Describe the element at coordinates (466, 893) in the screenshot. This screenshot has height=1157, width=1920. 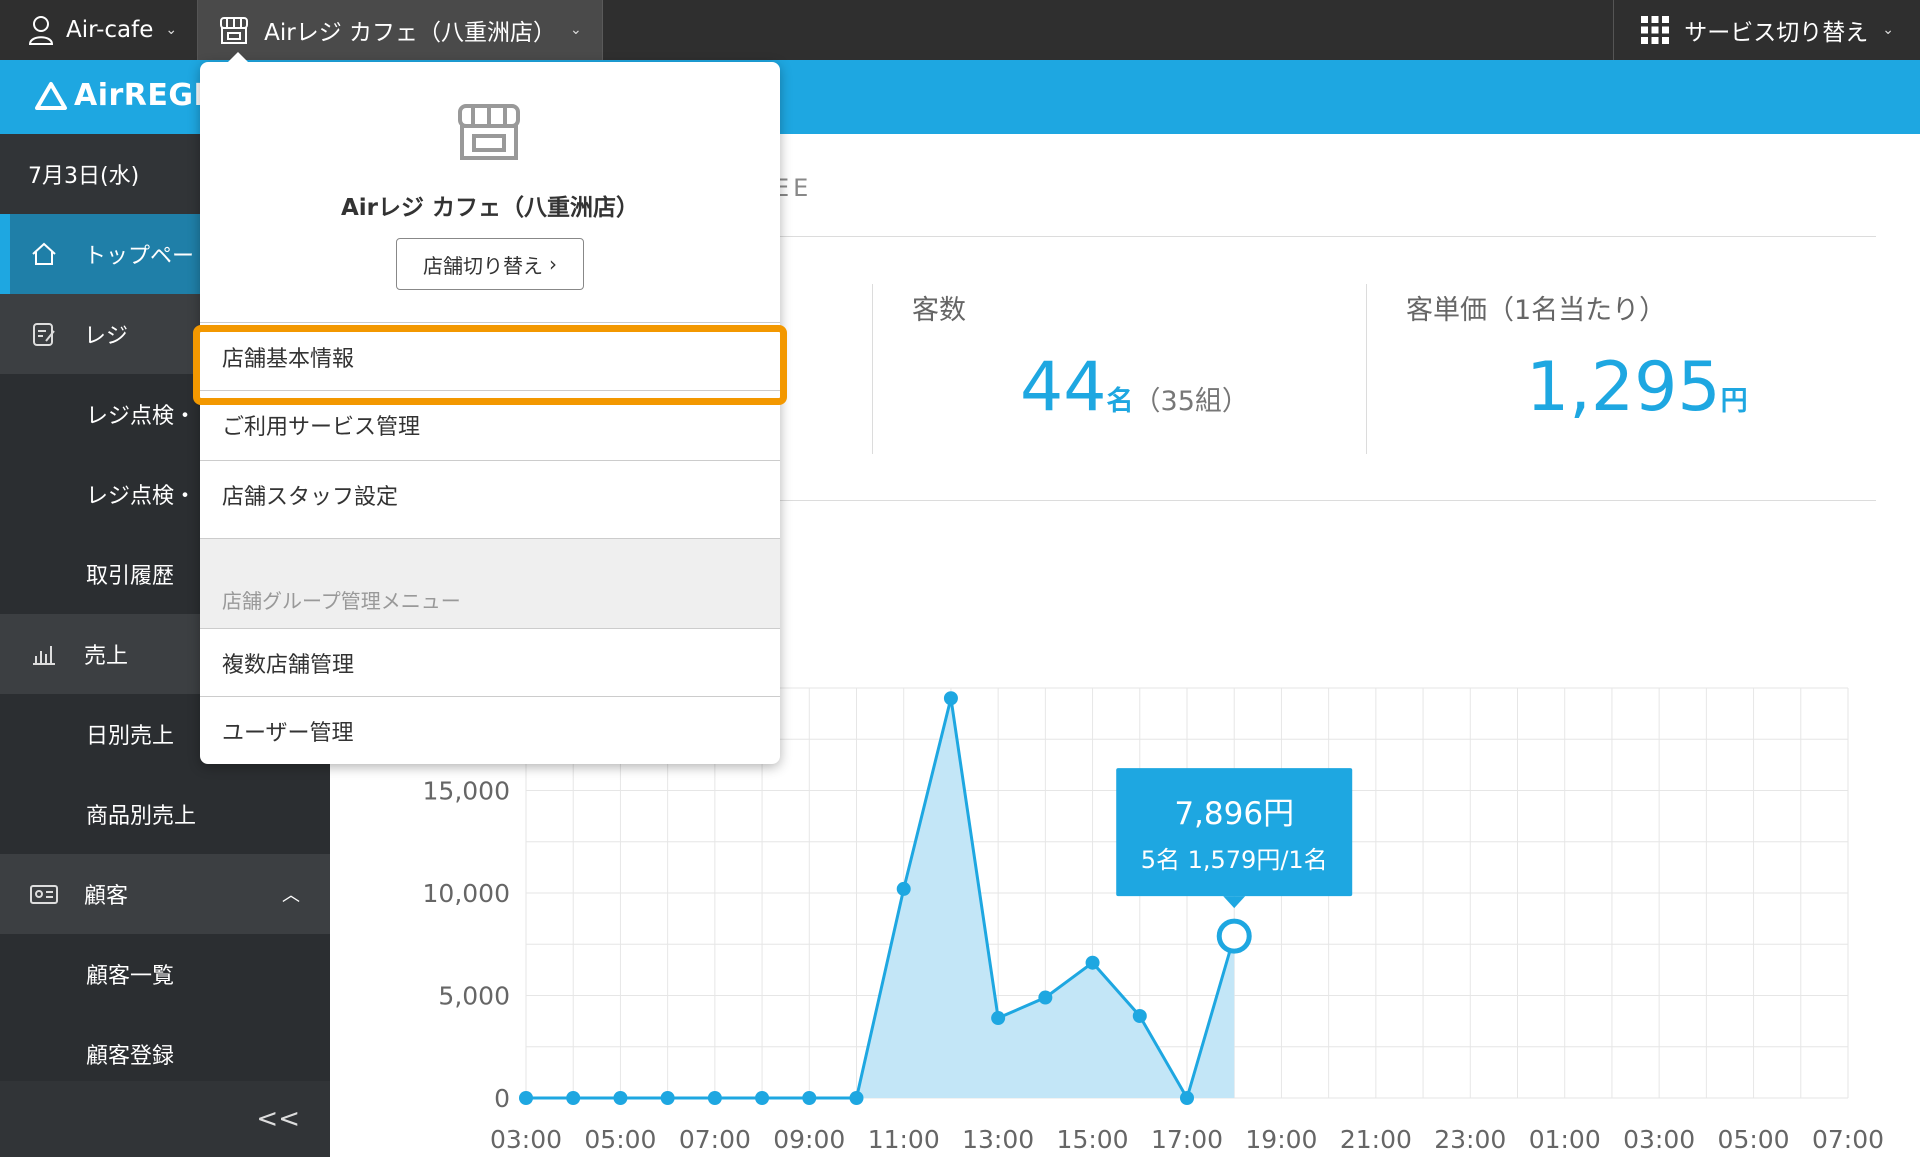
I see `y-tick-label: 10,000` at that location.